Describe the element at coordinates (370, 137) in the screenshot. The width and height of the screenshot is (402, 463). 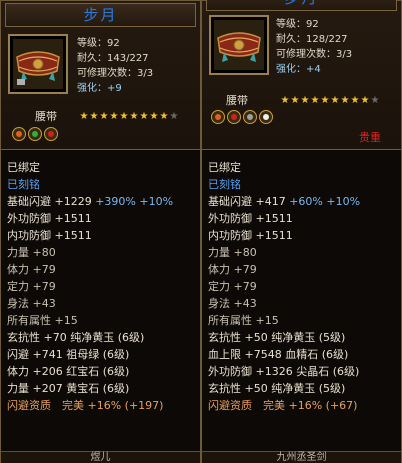
I see `valuable-badge: 贵重` at that location.